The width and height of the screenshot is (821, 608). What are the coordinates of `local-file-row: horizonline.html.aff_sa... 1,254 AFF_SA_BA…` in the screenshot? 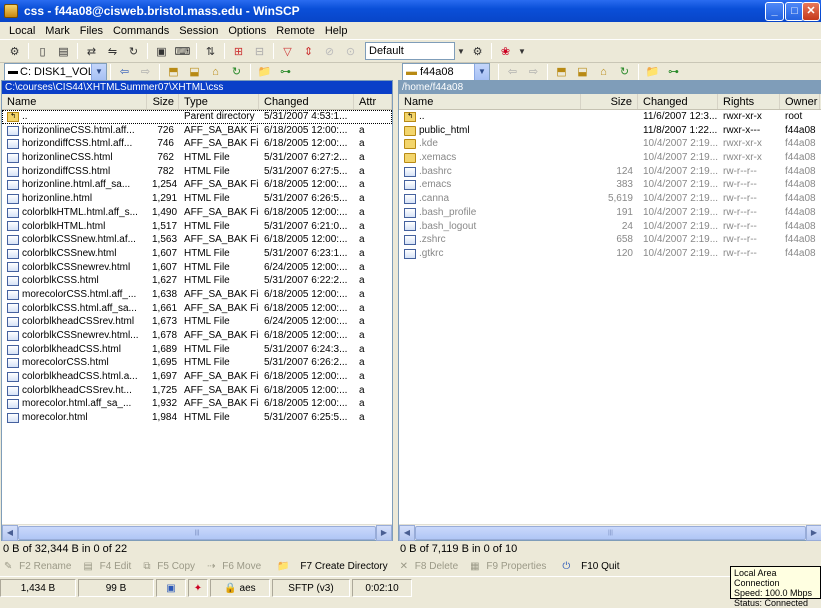 It's located at (197, 185).